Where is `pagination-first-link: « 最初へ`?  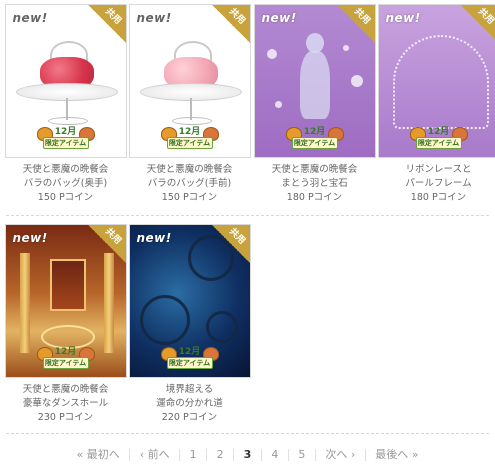 pagination-first-link: « 最初へ is located at coordinates (98, 454).